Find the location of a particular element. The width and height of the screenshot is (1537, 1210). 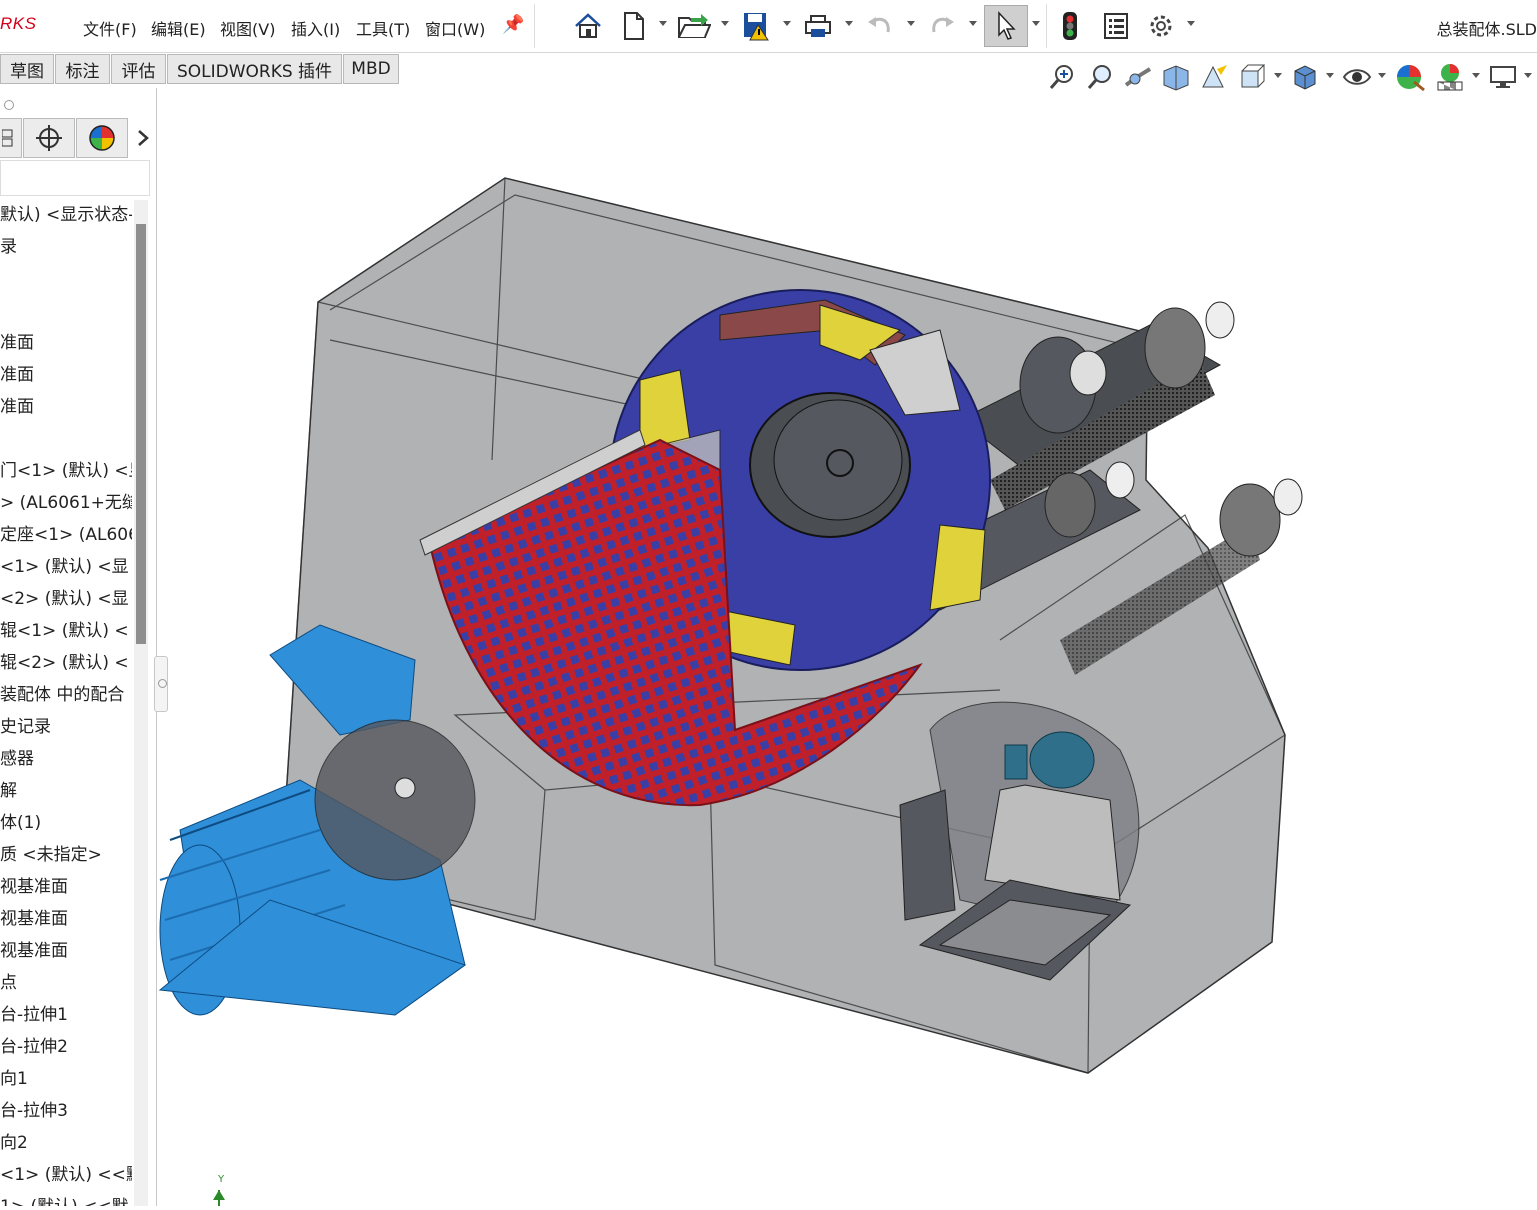

rebuild-traffic-light-icon is located at coordinates (1070, 26).